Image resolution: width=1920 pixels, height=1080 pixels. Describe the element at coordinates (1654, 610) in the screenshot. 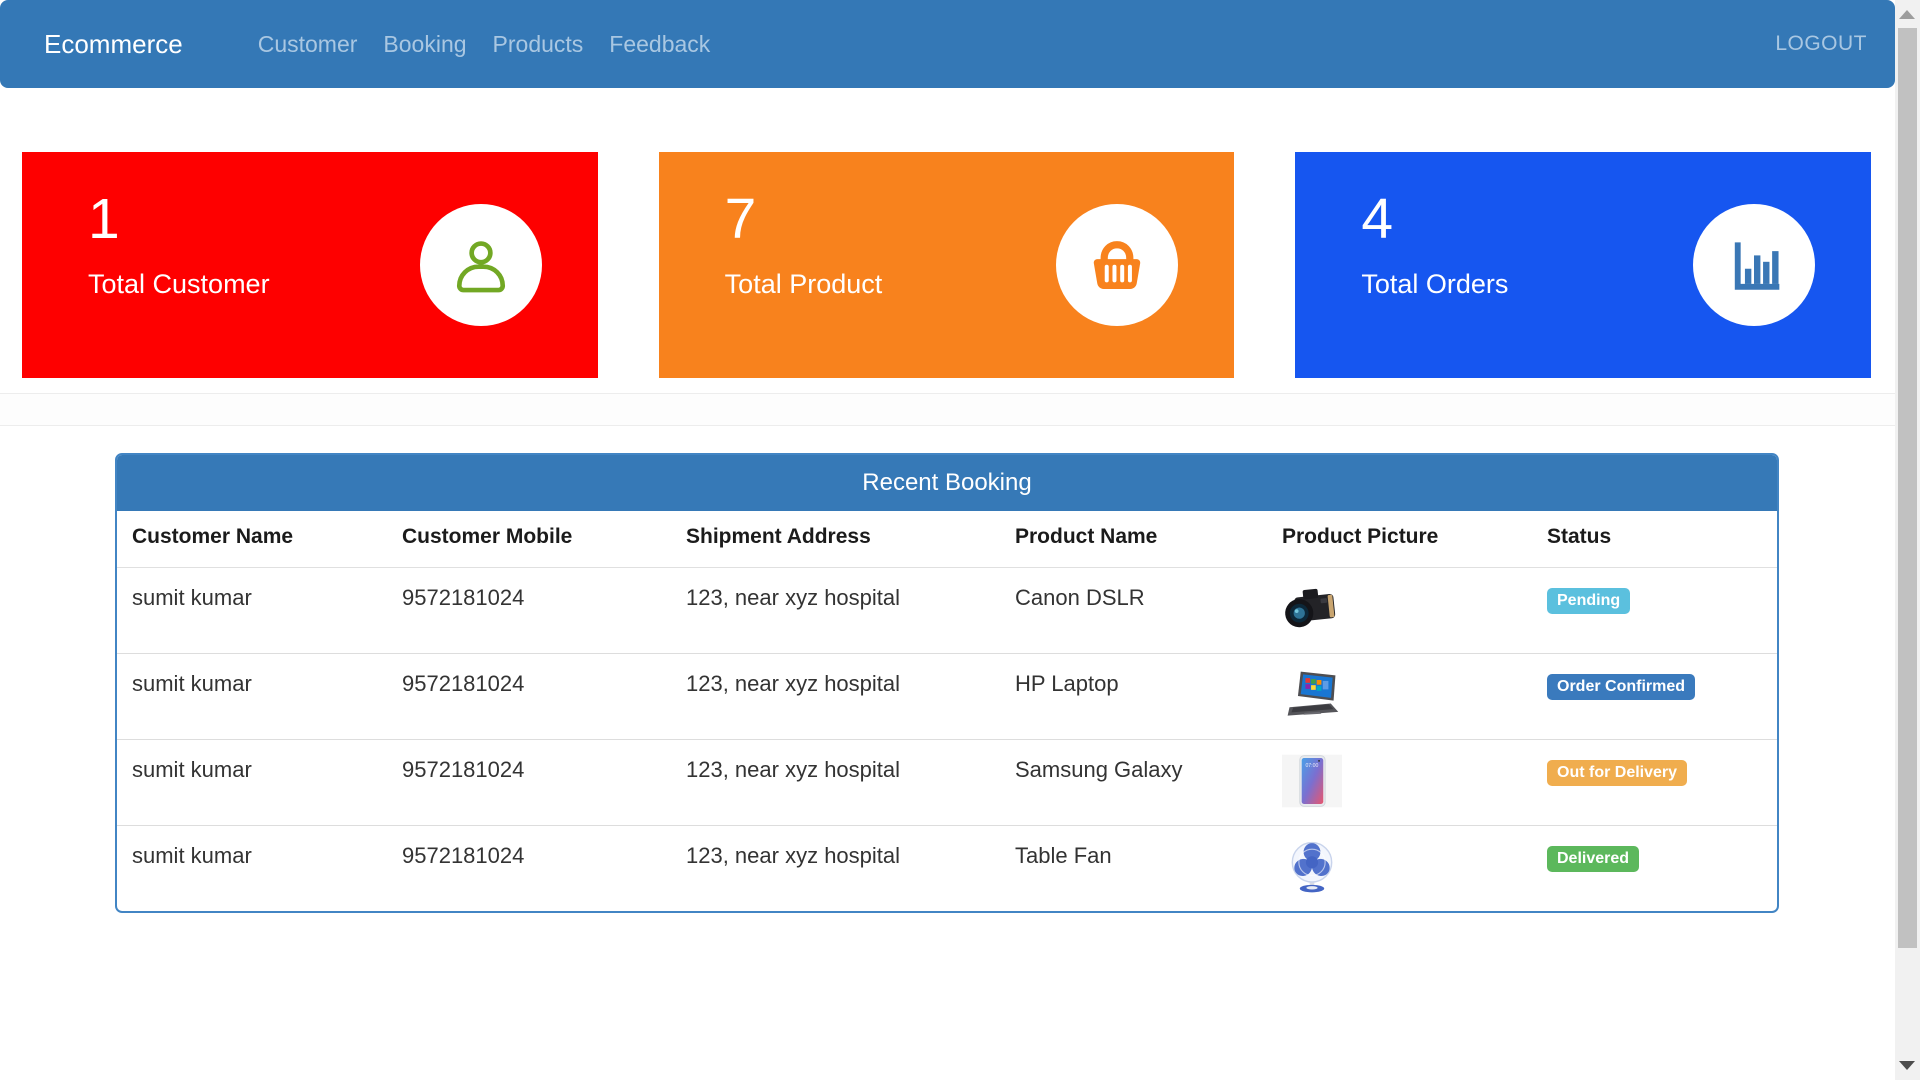

I see `cell-status: Pending` at that location.